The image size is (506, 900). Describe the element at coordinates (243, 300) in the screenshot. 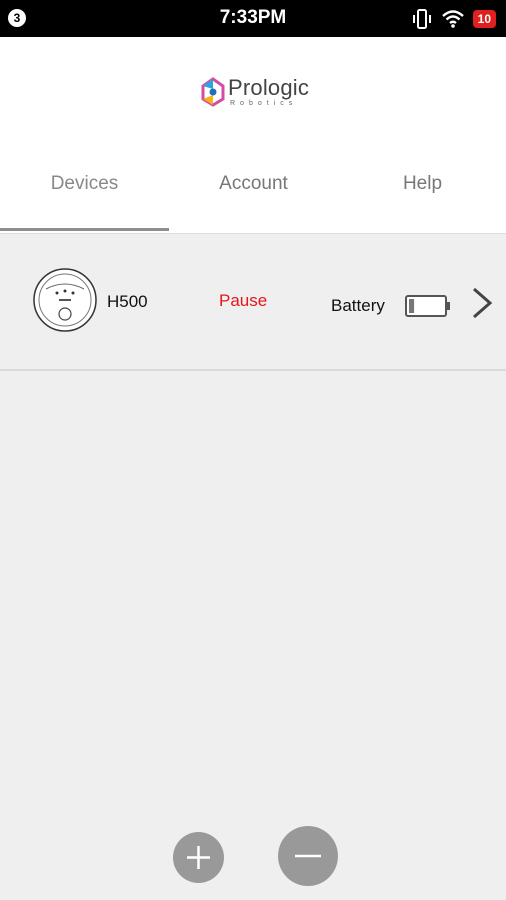

I see `device-status: Pause` at that location.